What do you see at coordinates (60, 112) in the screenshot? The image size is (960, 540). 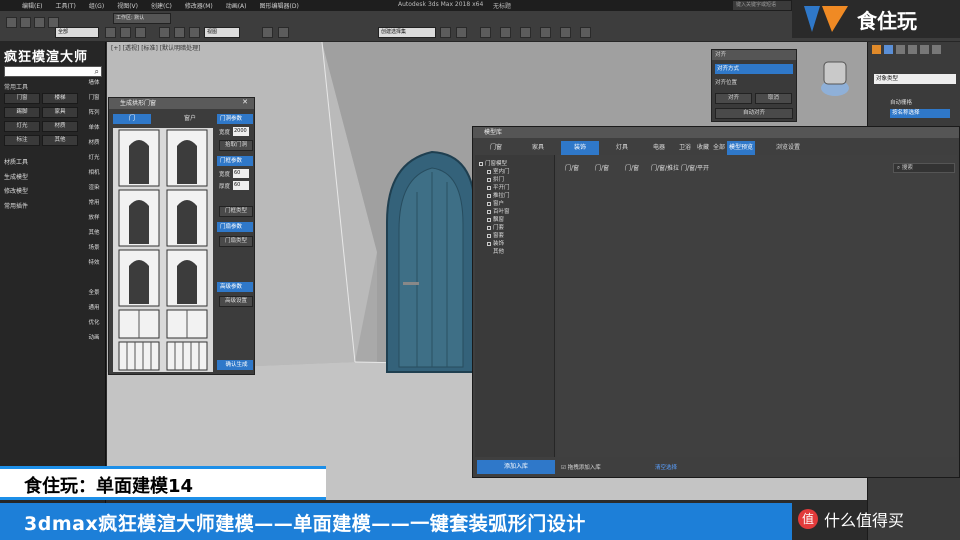 I see `plugin-button: 家具` at bounding box center [60, 112].